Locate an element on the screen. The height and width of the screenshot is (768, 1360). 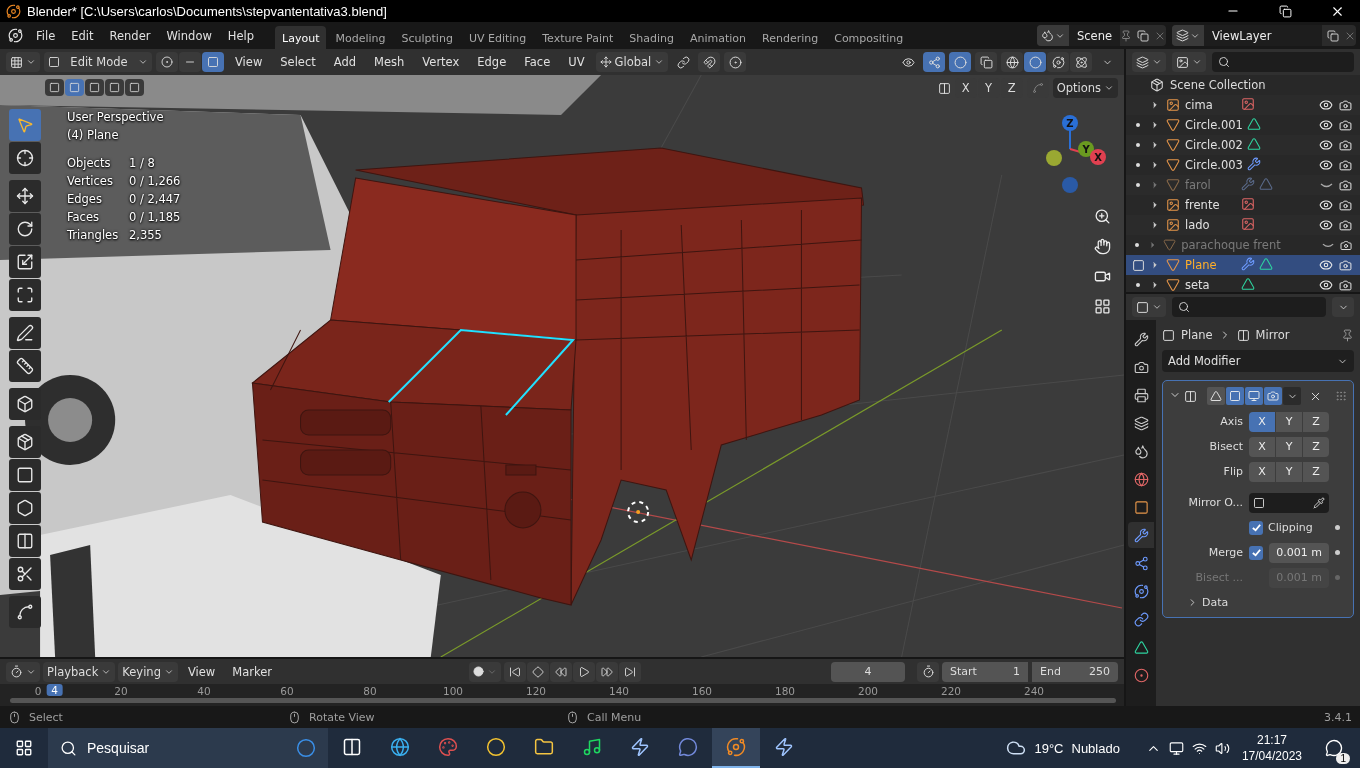
add-modifier-dropdown: Add Modifier is located at coordinates (1258, 361).